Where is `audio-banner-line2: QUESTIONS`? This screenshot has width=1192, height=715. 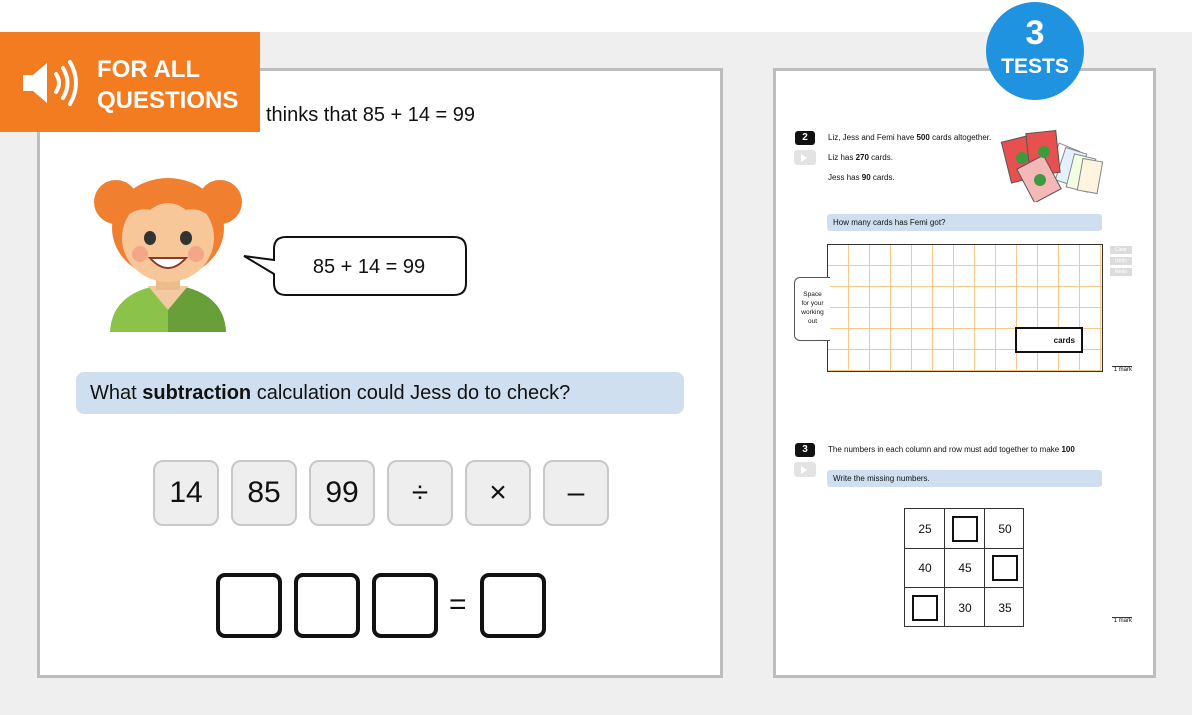
audio-banner-line2: QUESTIONS is located at coordinates (168, 100).